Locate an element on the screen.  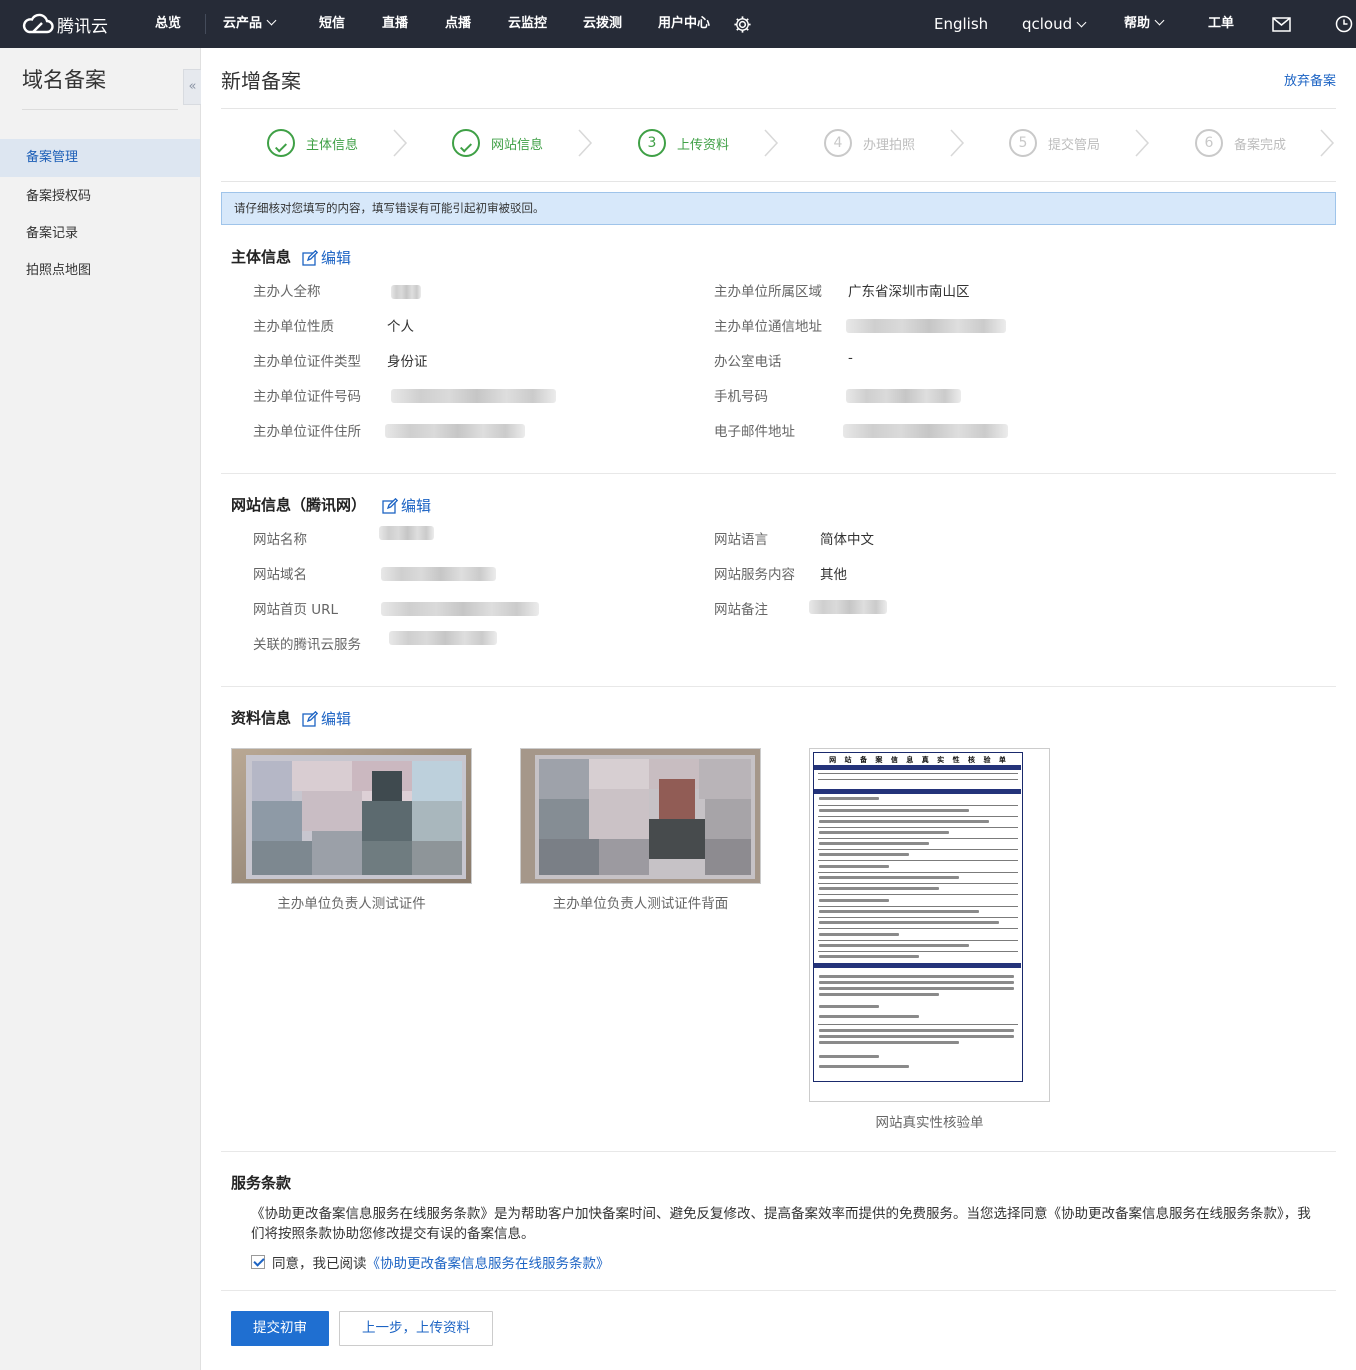
form-title: 网 站 备 案 信 息 真 实 性 核 验 单 is located at coordinates (919, 760).